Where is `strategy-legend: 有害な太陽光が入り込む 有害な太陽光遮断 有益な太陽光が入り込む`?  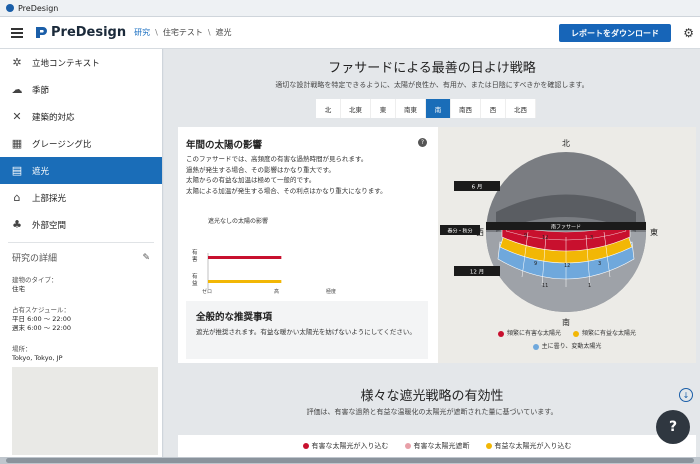
strategy-legend: 有害な太陽光が入り込む 有害な太陽光遮断 有益な太陽光が入り込む is located at coordinates (437, 446).